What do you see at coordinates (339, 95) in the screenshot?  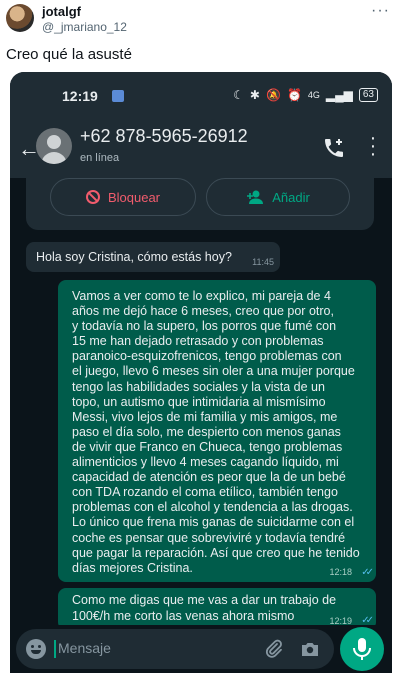 I see `signal-icon: ▂▄▆` at bounding box center [339, 95].